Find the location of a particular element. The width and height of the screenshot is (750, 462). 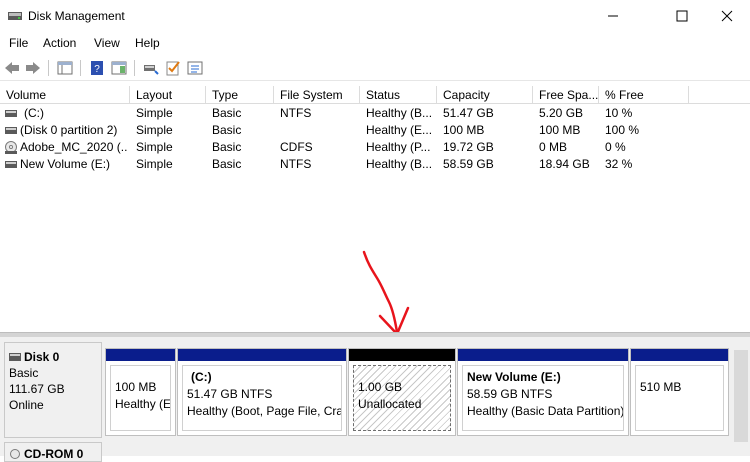

connect-disk-button is located at coordinates (151, 68).